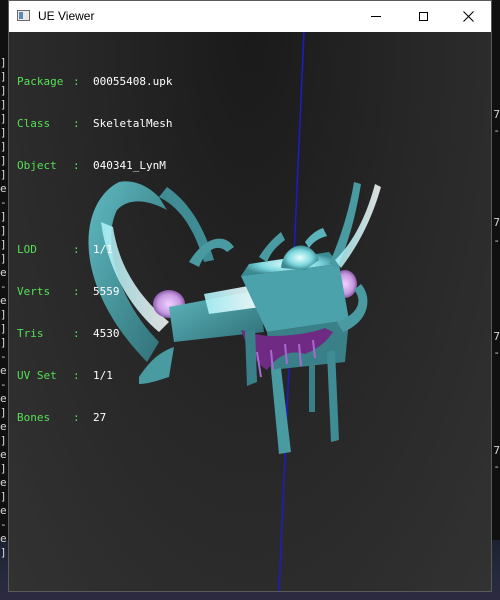 This screenshot has height=600, width=500. What do you see at coordinates (312, 387) in the screenshot?
I see `mesh-leg-back` at bounding box center [312, 387].